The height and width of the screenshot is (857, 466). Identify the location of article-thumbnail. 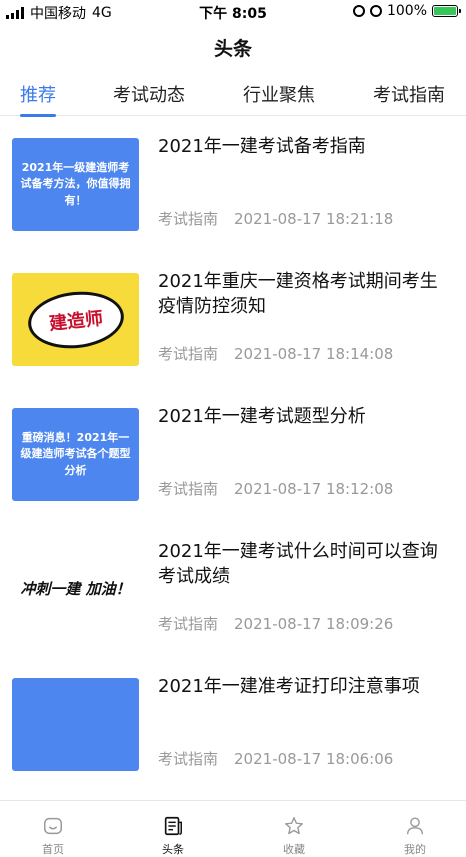
(75, 724).